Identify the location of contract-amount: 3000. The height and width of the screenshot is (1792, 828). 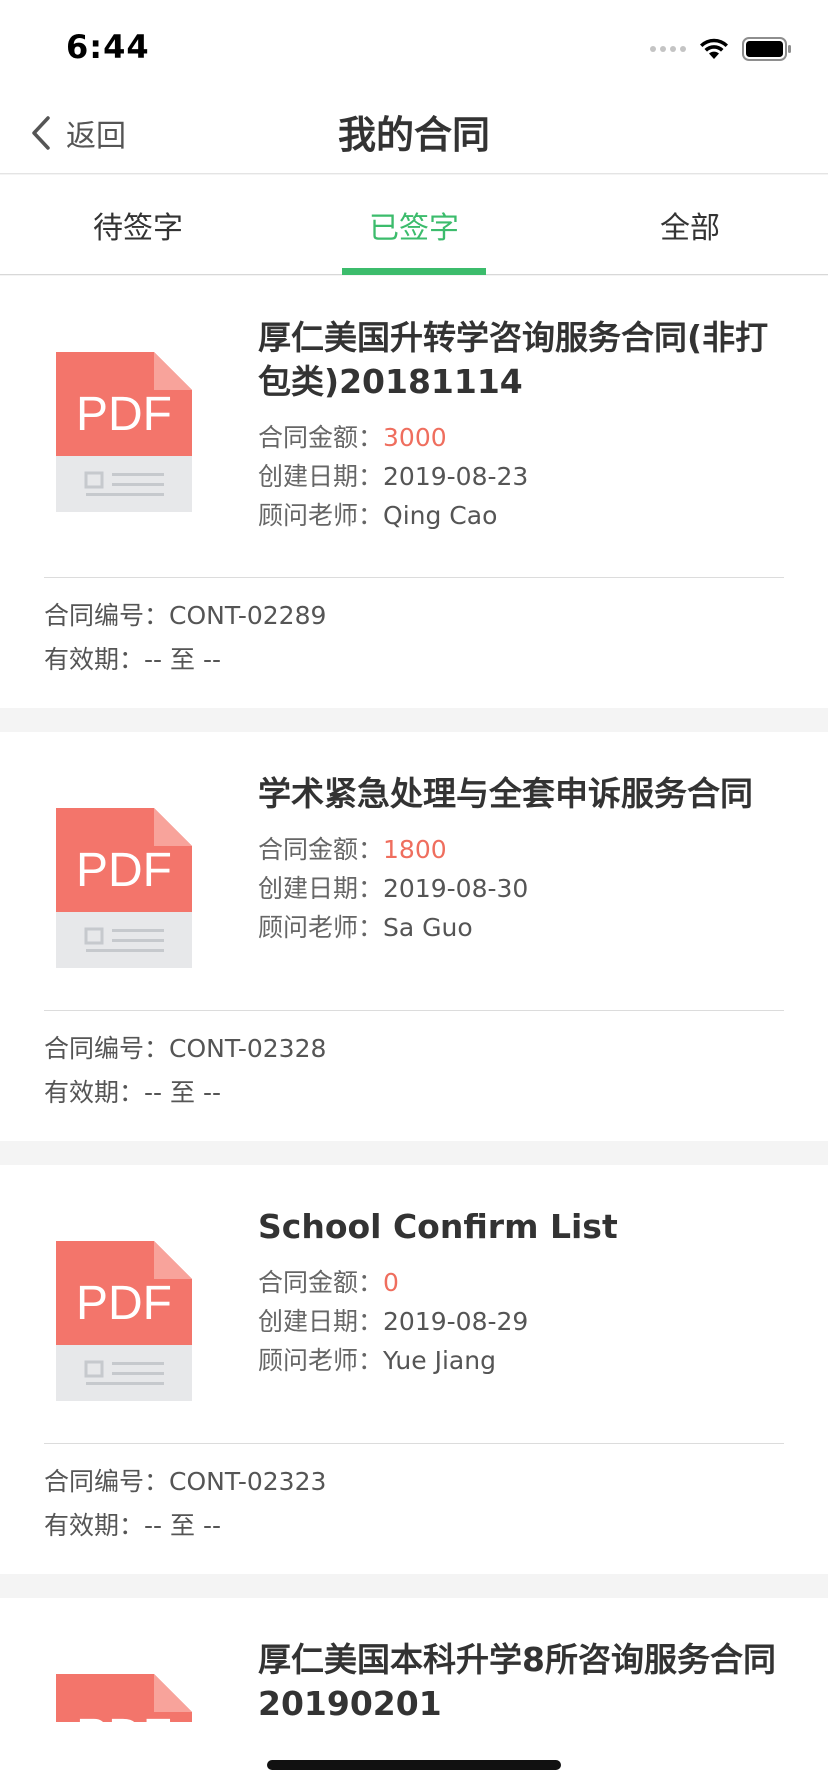
(415, 437).